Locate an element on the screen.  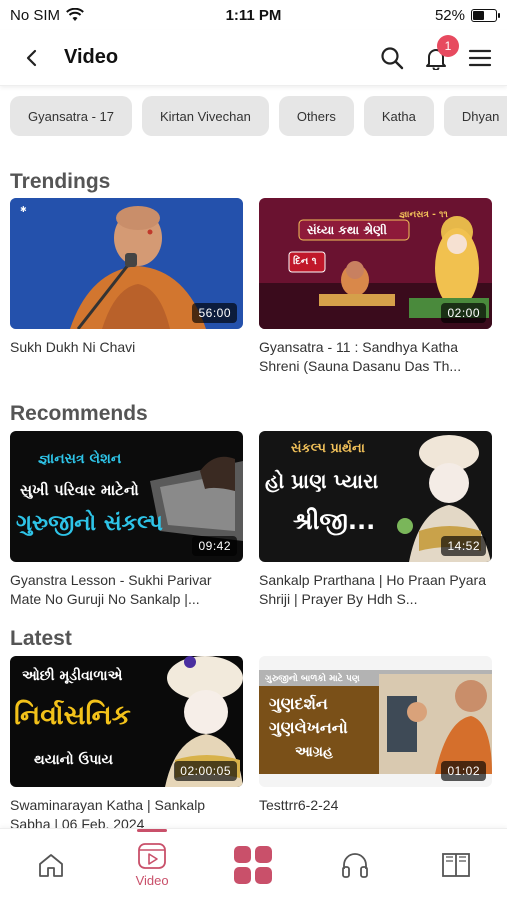
status-bar: No SIM 1:11 PM 52% is located at coordinates (253, 15).